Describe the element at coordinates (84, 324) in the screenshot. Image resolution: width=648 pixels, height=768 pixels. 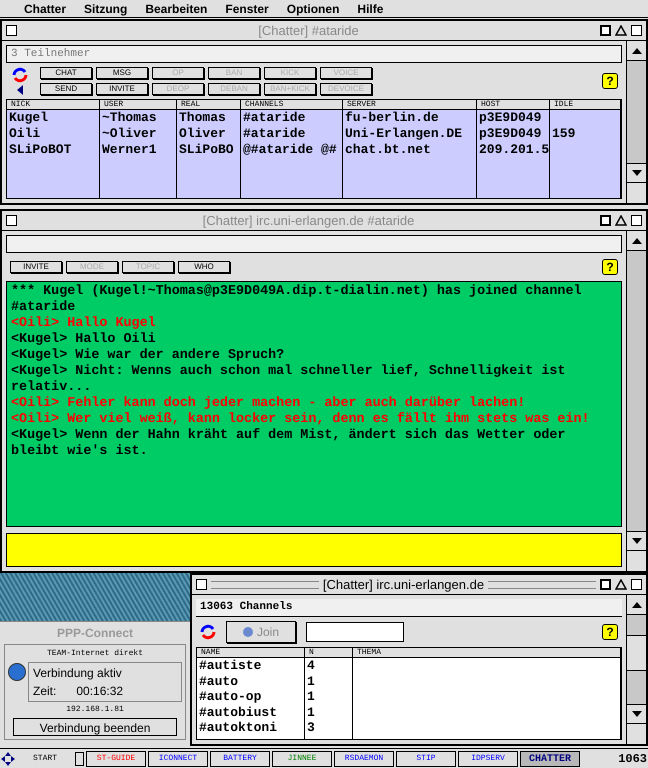
I see `chat-message: <Oili> Hallo Kugel` at that location.